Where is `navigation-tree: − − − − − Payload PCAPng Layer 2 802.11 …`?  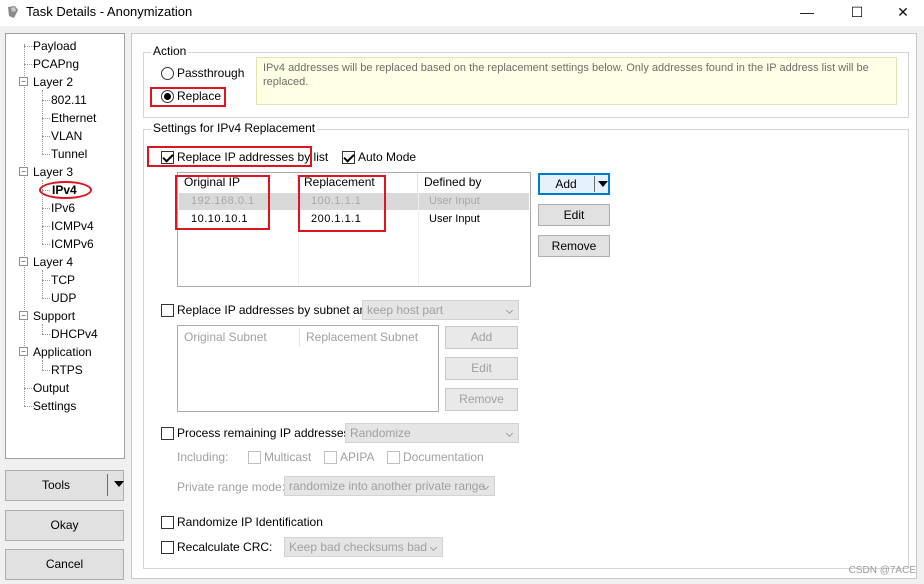 navigation-tree: − − − − − Payload PCAPng Layer 2 802.11 … is located at coordinates (65, 246).